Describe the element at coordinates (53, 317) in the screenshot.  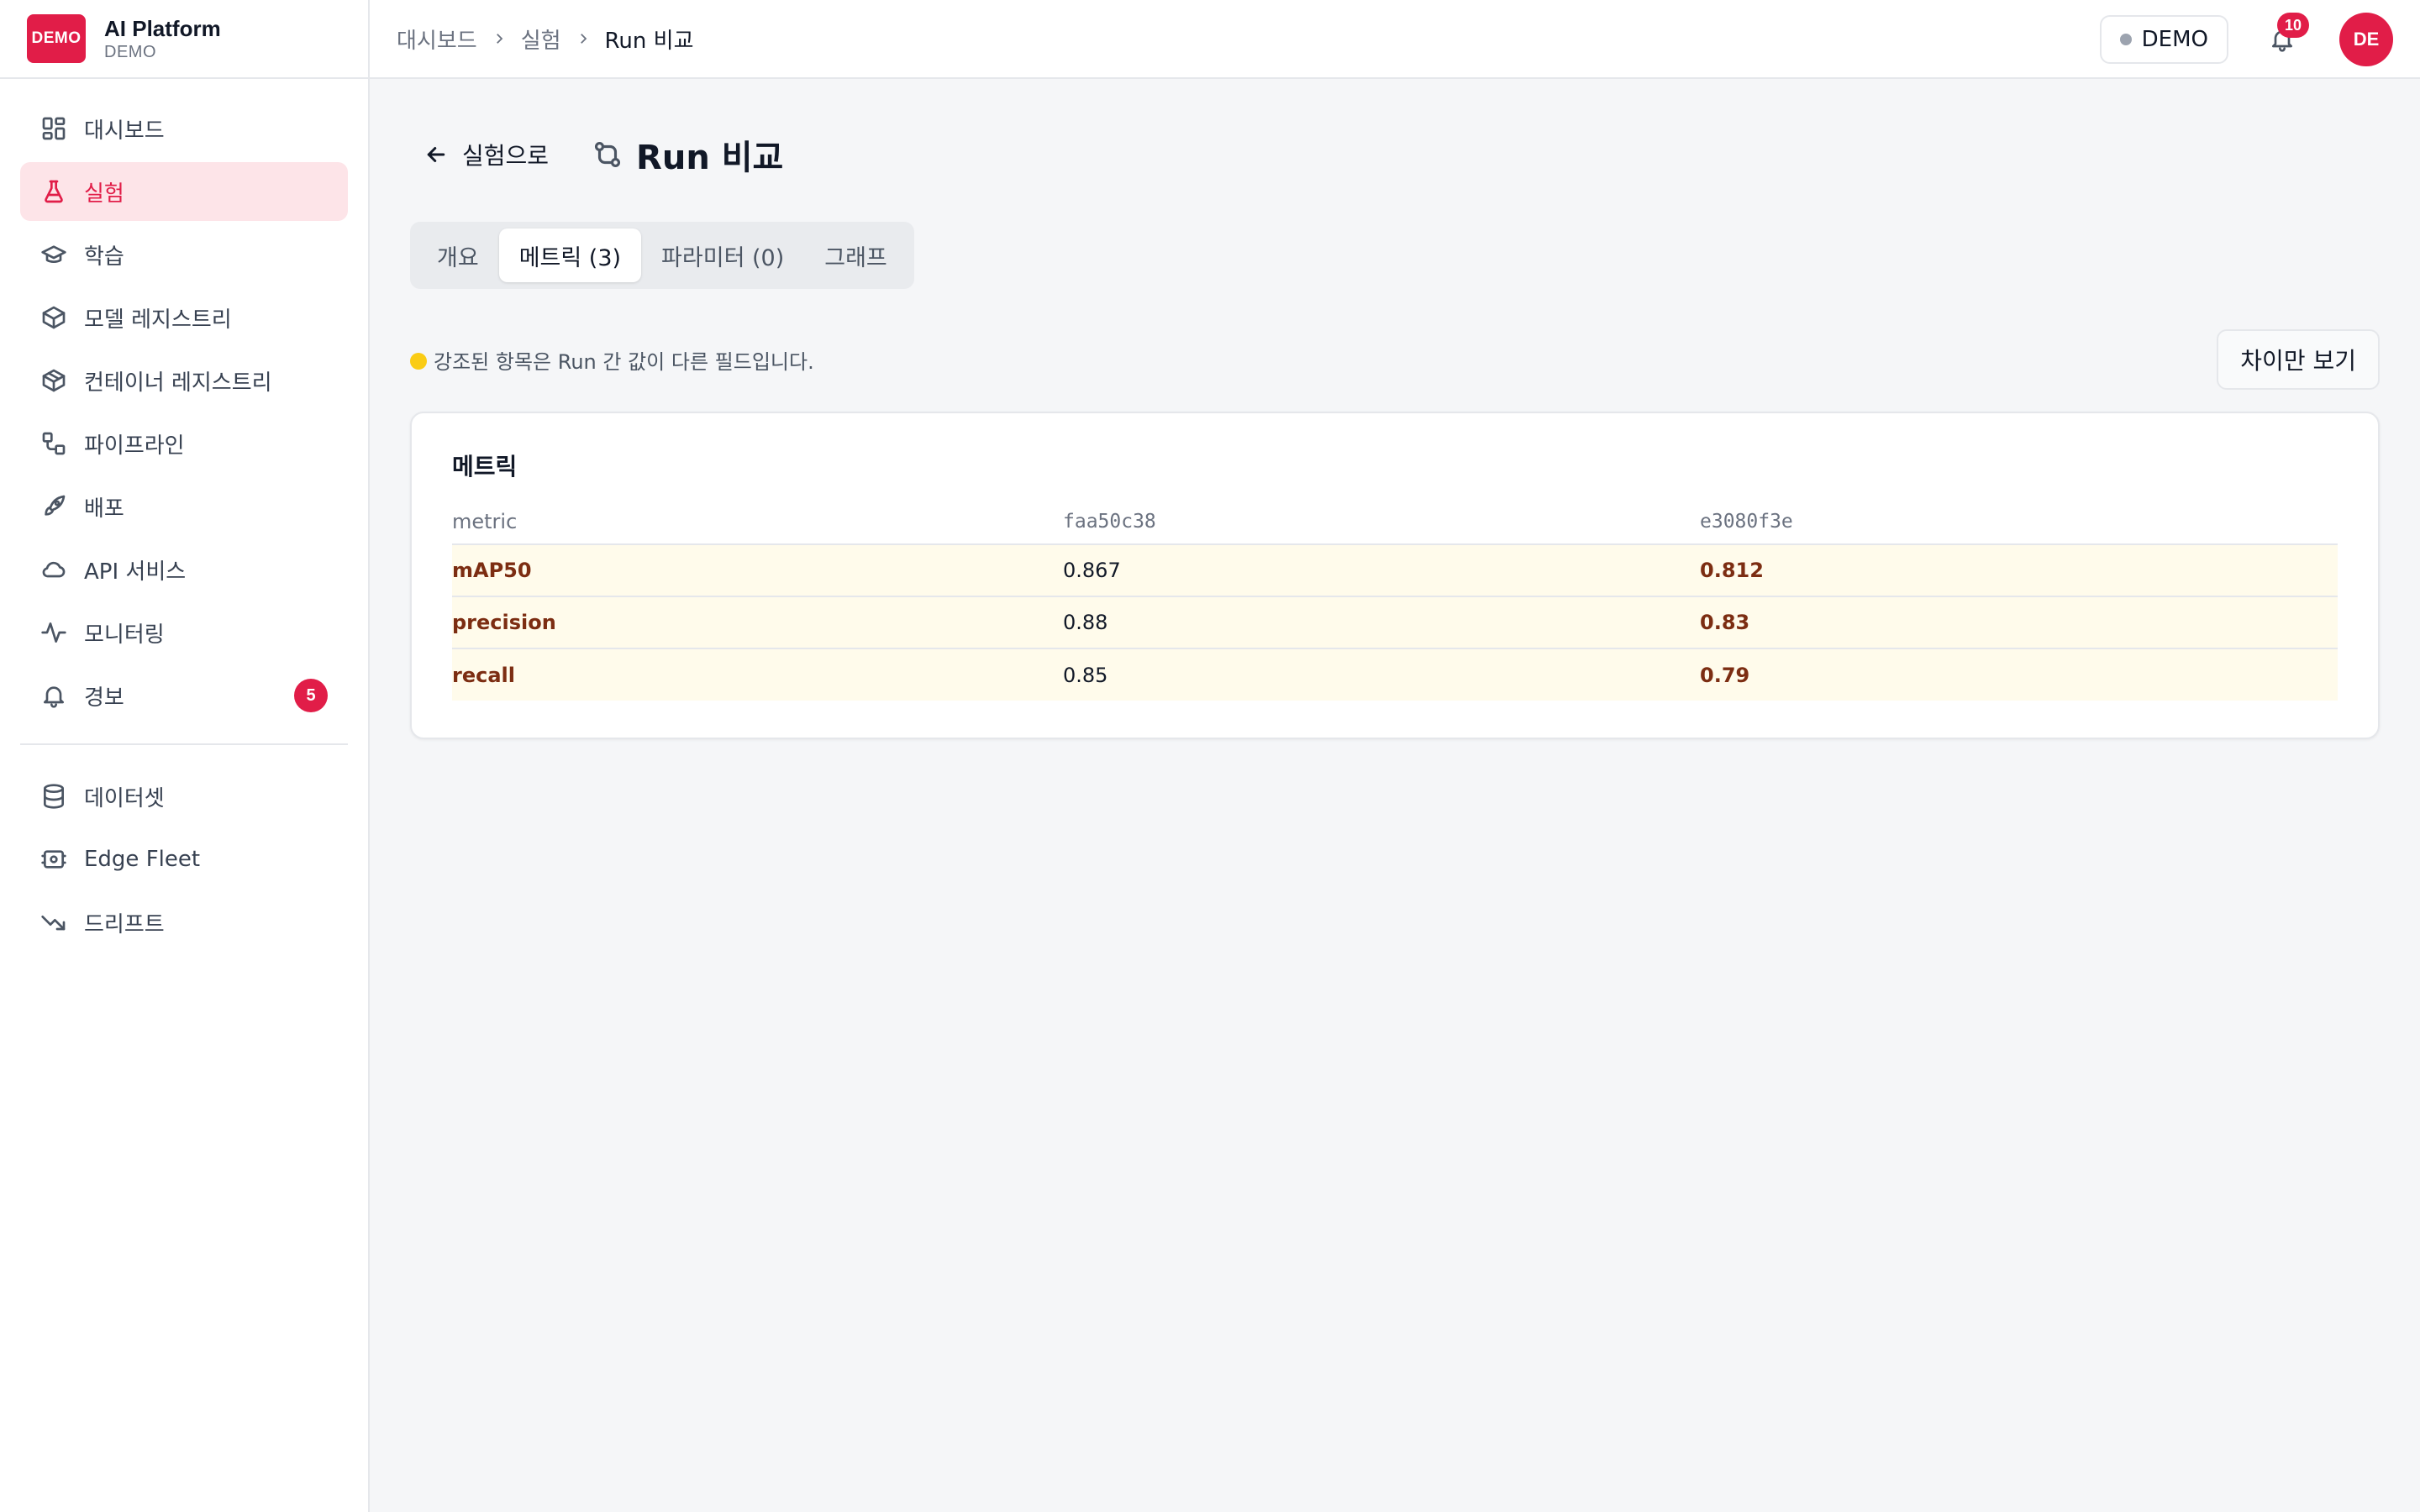
I see `box-icon` at that location.